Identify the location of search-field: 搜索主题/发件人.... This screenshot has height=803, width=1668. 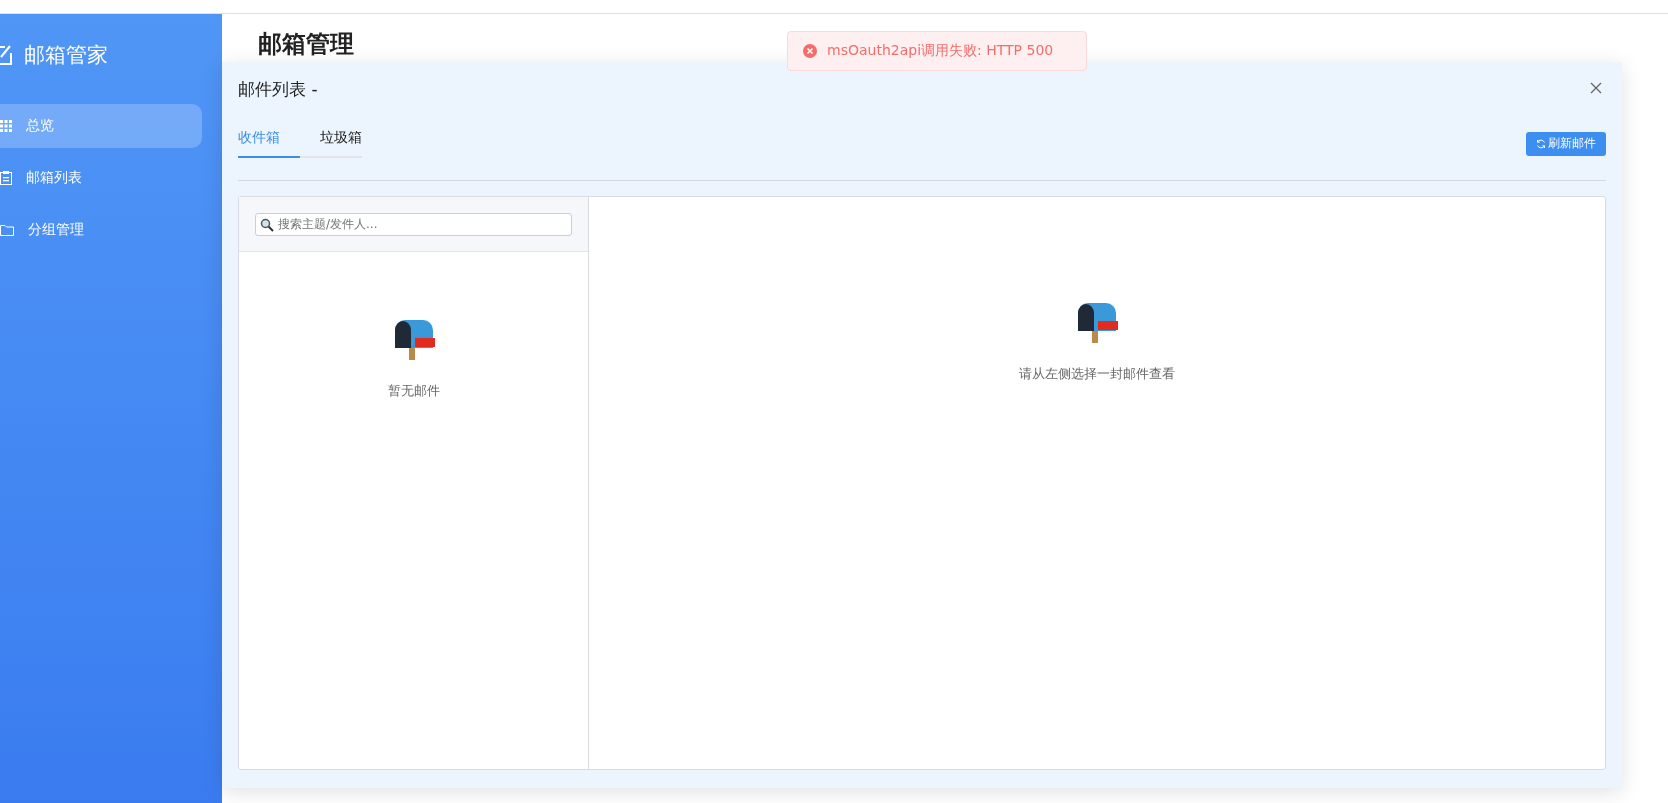
(413, 224).